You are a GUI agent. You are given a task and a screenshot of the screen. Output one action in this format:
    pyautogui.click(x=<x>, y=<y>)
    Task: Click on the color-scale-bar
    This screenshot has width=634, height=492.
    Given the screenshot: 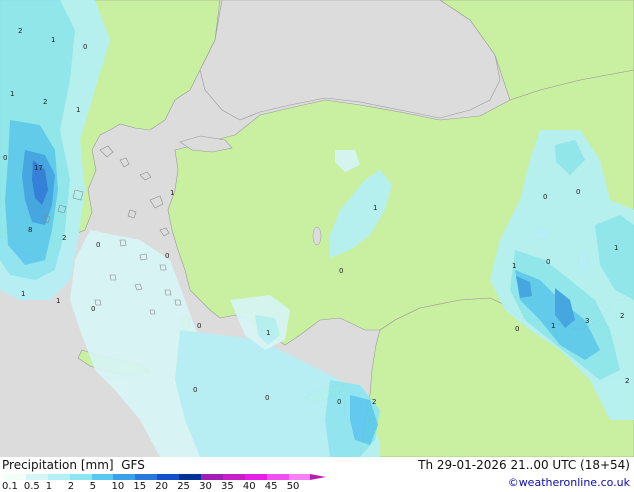 What is the action you would take?
    pyautogui.click(x=157, y=477)
    